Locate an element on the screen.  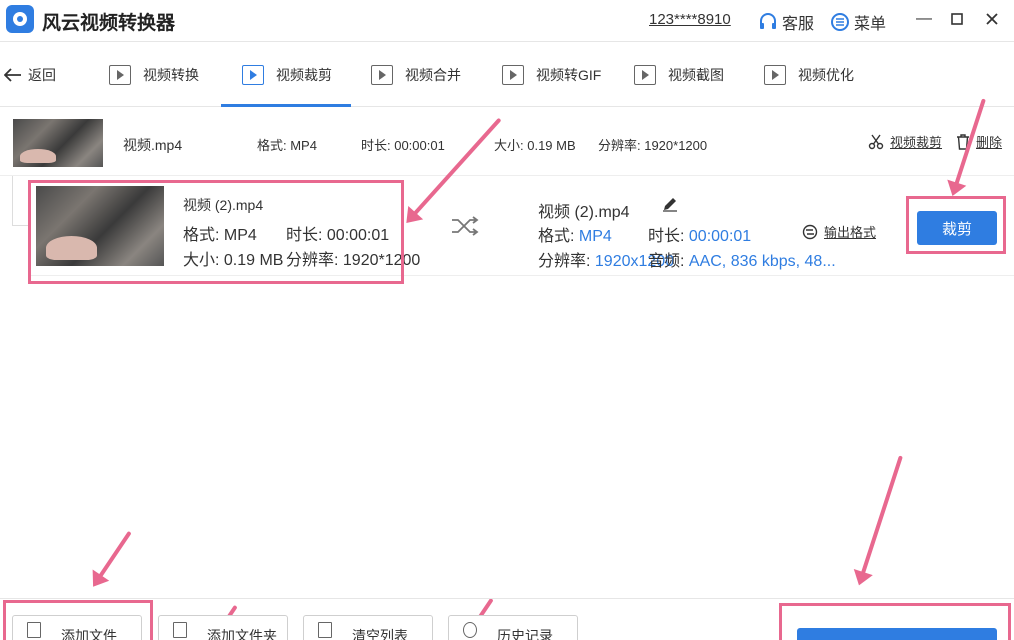
output-format: 格式: MP4 is located at coordinates (575, 234).